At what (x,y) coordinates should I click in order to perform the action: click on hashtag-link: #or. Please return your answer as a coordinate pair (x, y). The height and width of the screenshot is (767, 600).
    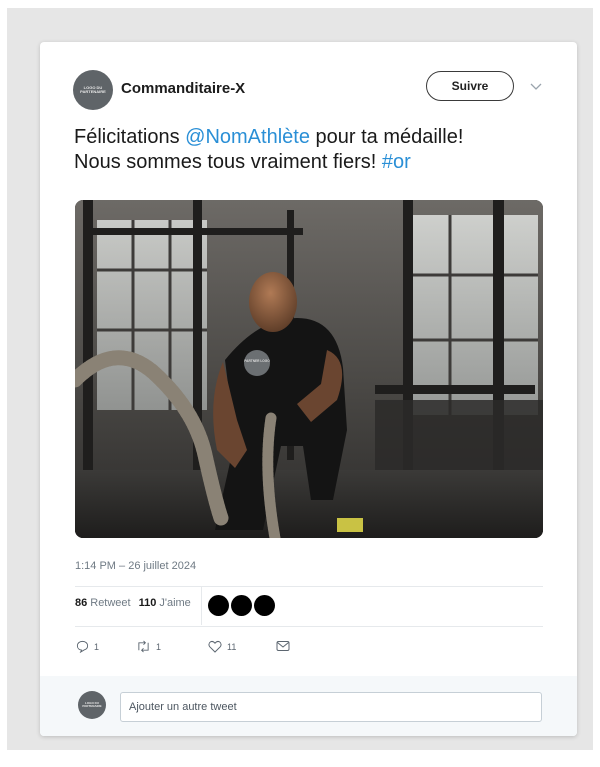
    Looking at the image, I should click on (396, 162).